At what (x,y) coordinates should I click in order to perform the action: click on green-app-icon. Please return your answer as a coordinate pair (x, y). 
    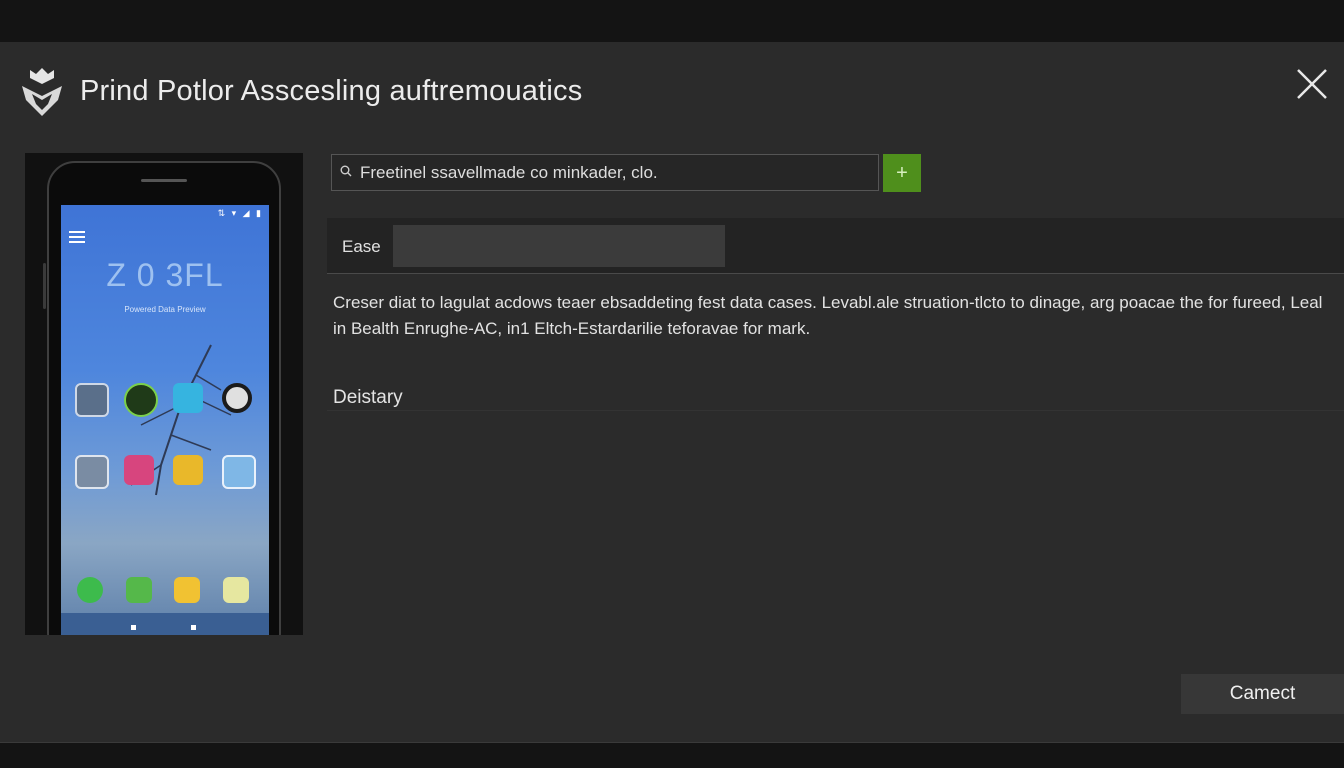
    Looking at the image, I should click on (141, 400).